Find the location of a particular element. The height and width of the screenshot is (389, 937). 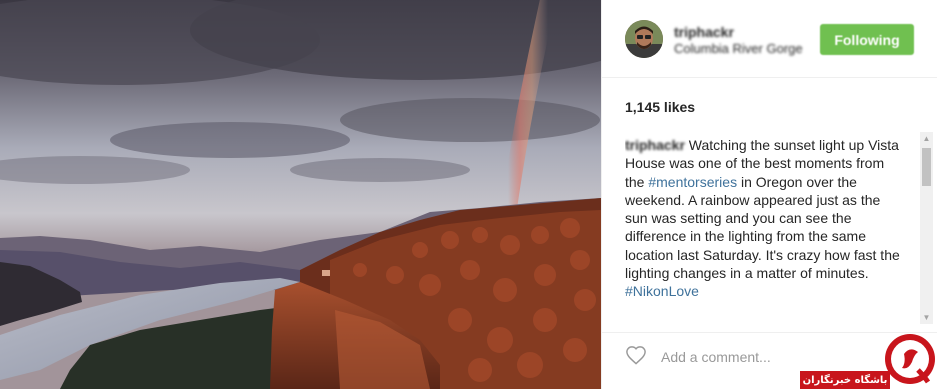

caption-username: triphackr is located at coordinates (655, 145).